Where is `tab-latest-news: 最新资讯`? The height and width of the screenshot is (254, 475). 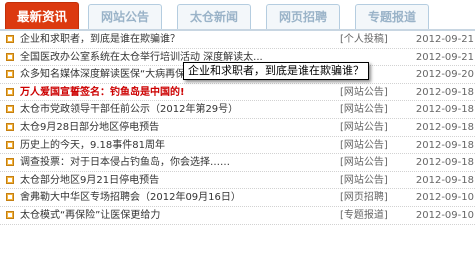
tab-latest-news: 最新资讯 is located at coordinates (42, 16).